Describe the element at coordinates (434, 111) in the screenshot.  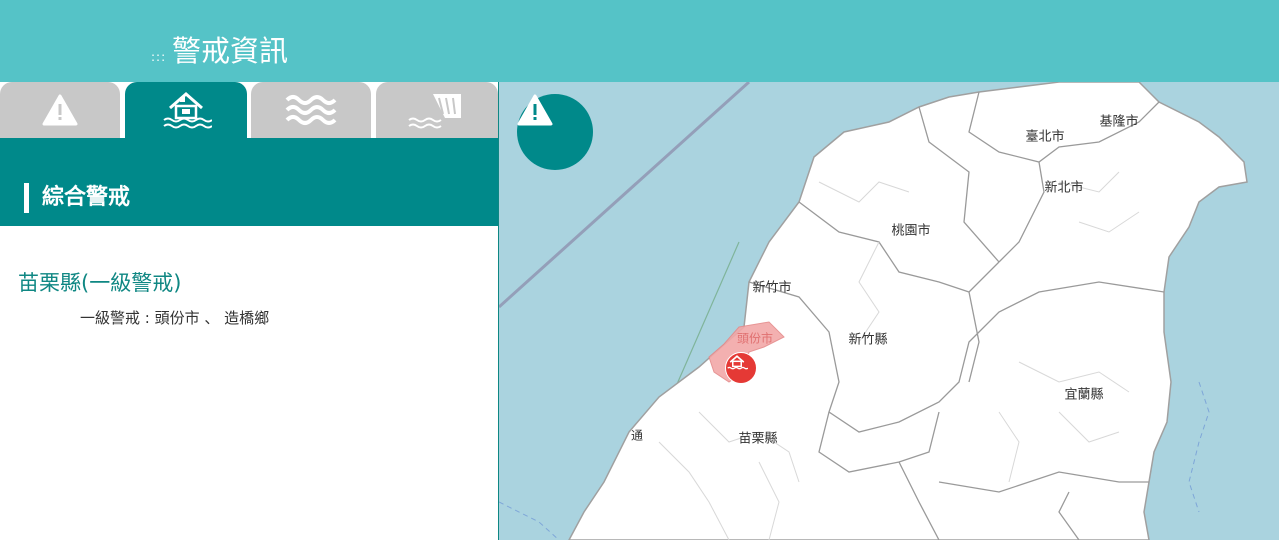
I see `dam-icon` at that location.